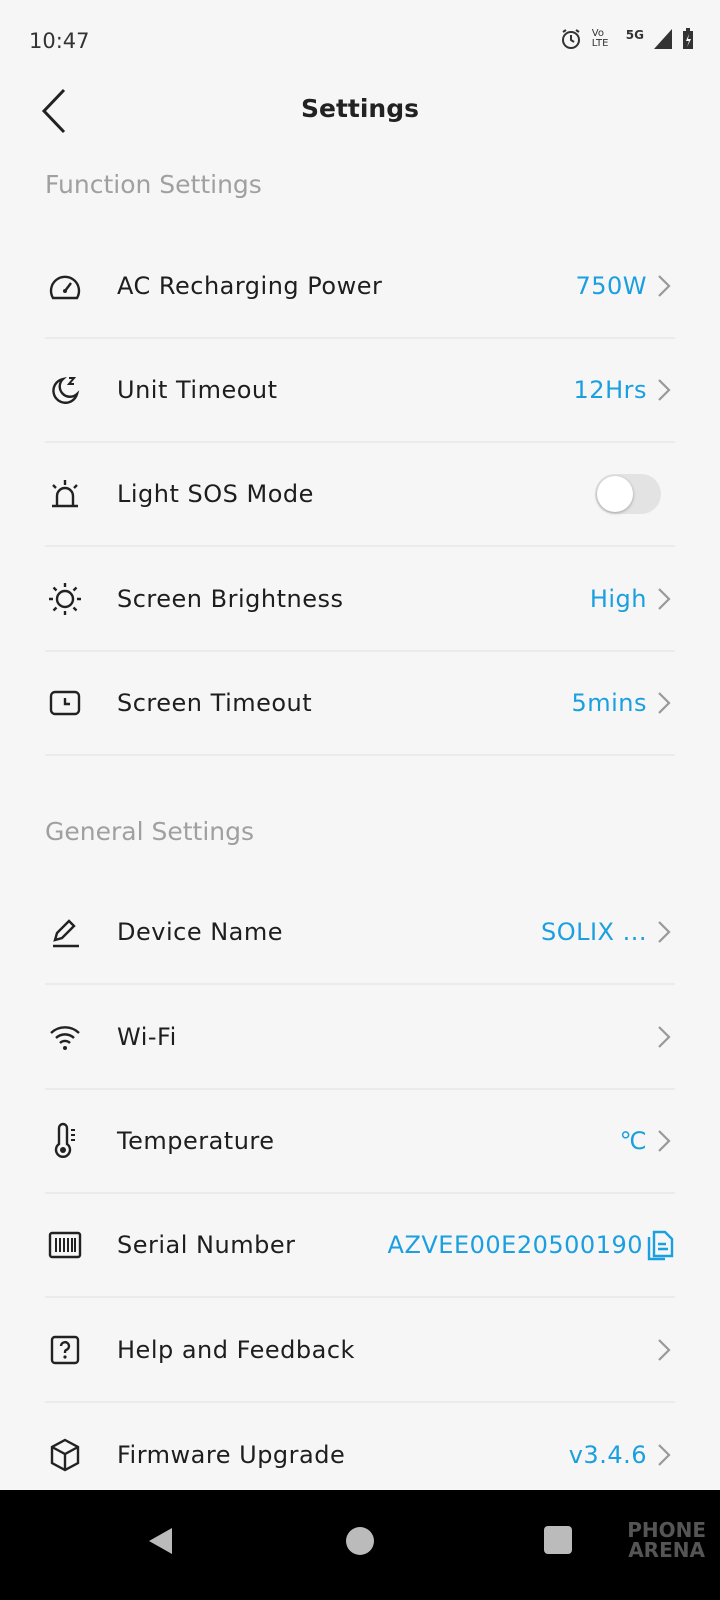 This screenshot has width=720, height=1600. Describe the element at coordinates (65, 599) in the screenshot. I see `sun-icon` at that location.